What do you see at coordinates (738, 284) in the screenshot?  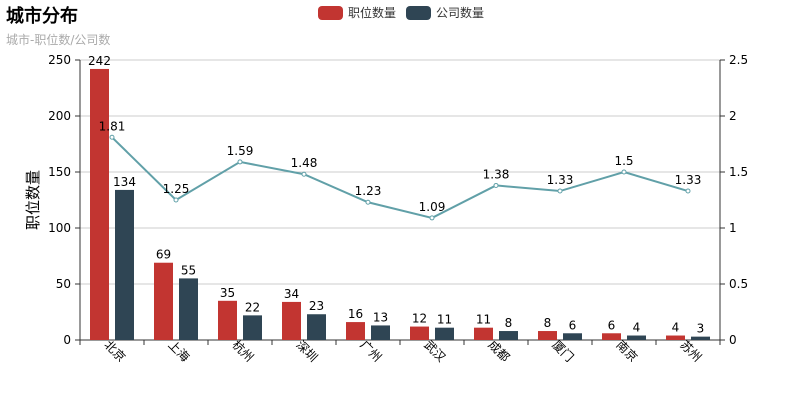 I see `y2-tick-label: 0.5` at bounding box center [738, 284].